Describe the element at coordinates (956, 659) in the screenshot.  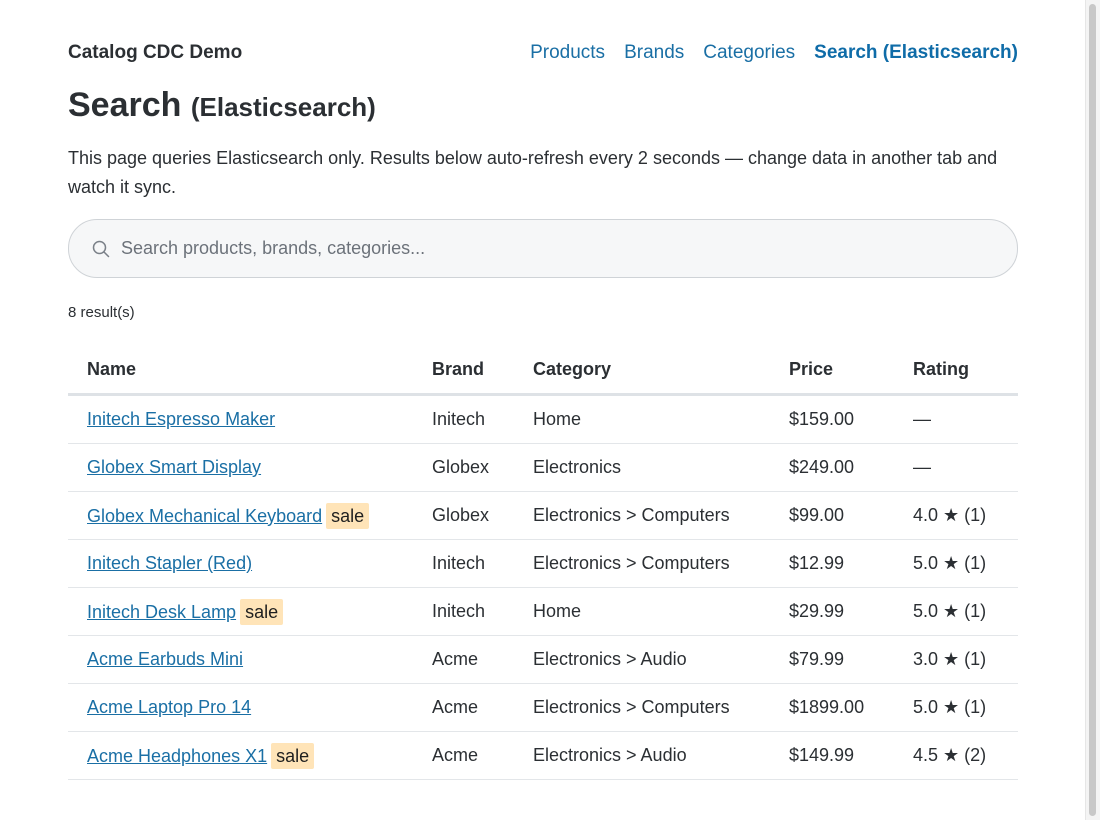
I see `rating-cell: 3.0 ★ (1)` at that location.